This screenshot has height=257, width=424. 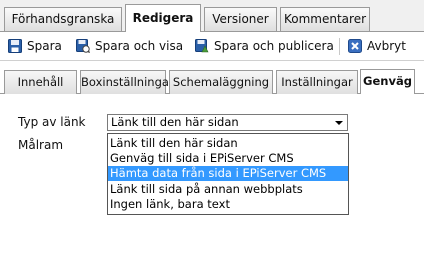 What do you see at coordinates (63, 19) in the screenshot?
I see `tab-preview: Förhandsgranska` at bounding box center [63, 19].